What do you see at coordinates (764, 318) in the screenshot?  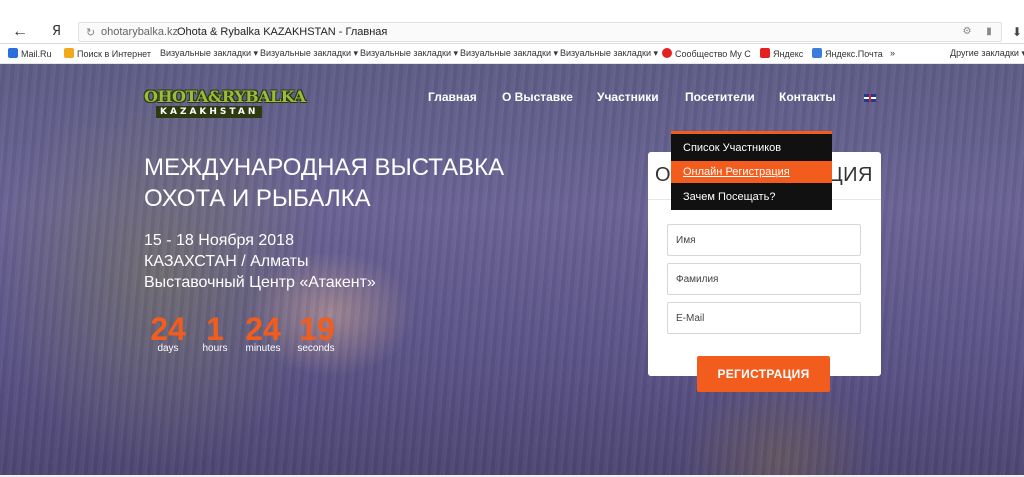 I see `email-field` at bounding box center [764, 318].